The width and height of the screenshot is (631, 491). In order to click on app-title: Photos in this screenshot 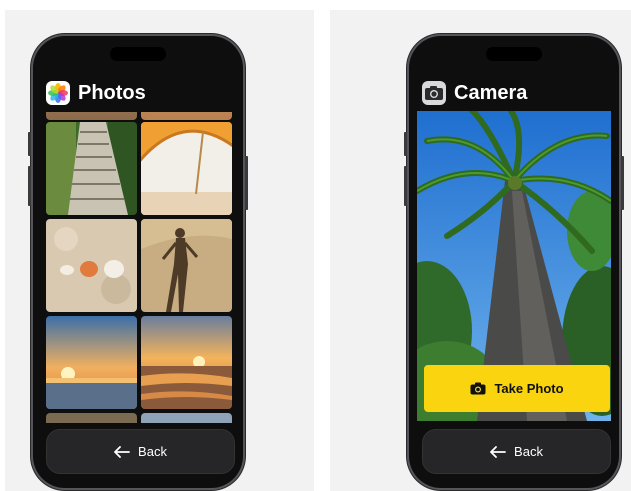, I will do `click(112, 92)`.